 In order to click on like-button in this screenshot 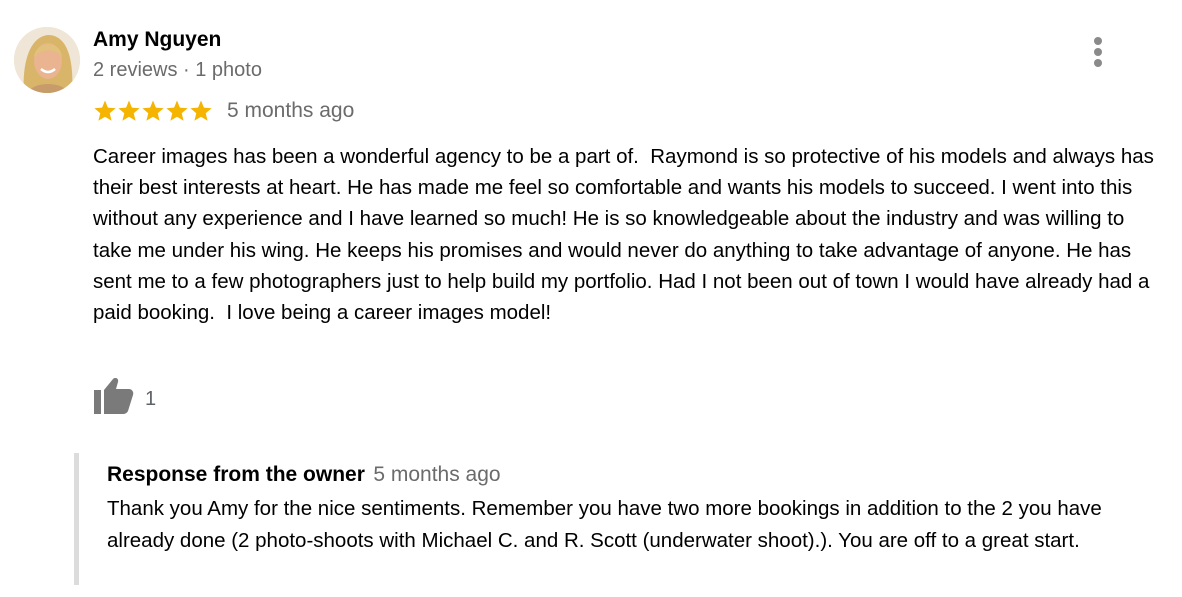, I will do `click(114, 396)`.